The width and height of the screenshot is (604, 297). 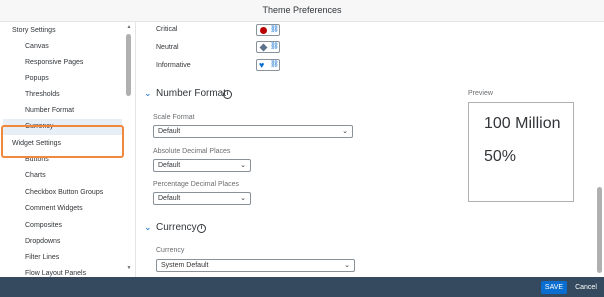 I want to click on sidebar-item-flow-layout-panels: Flow Layout Panels, so click(x=55, y=272).